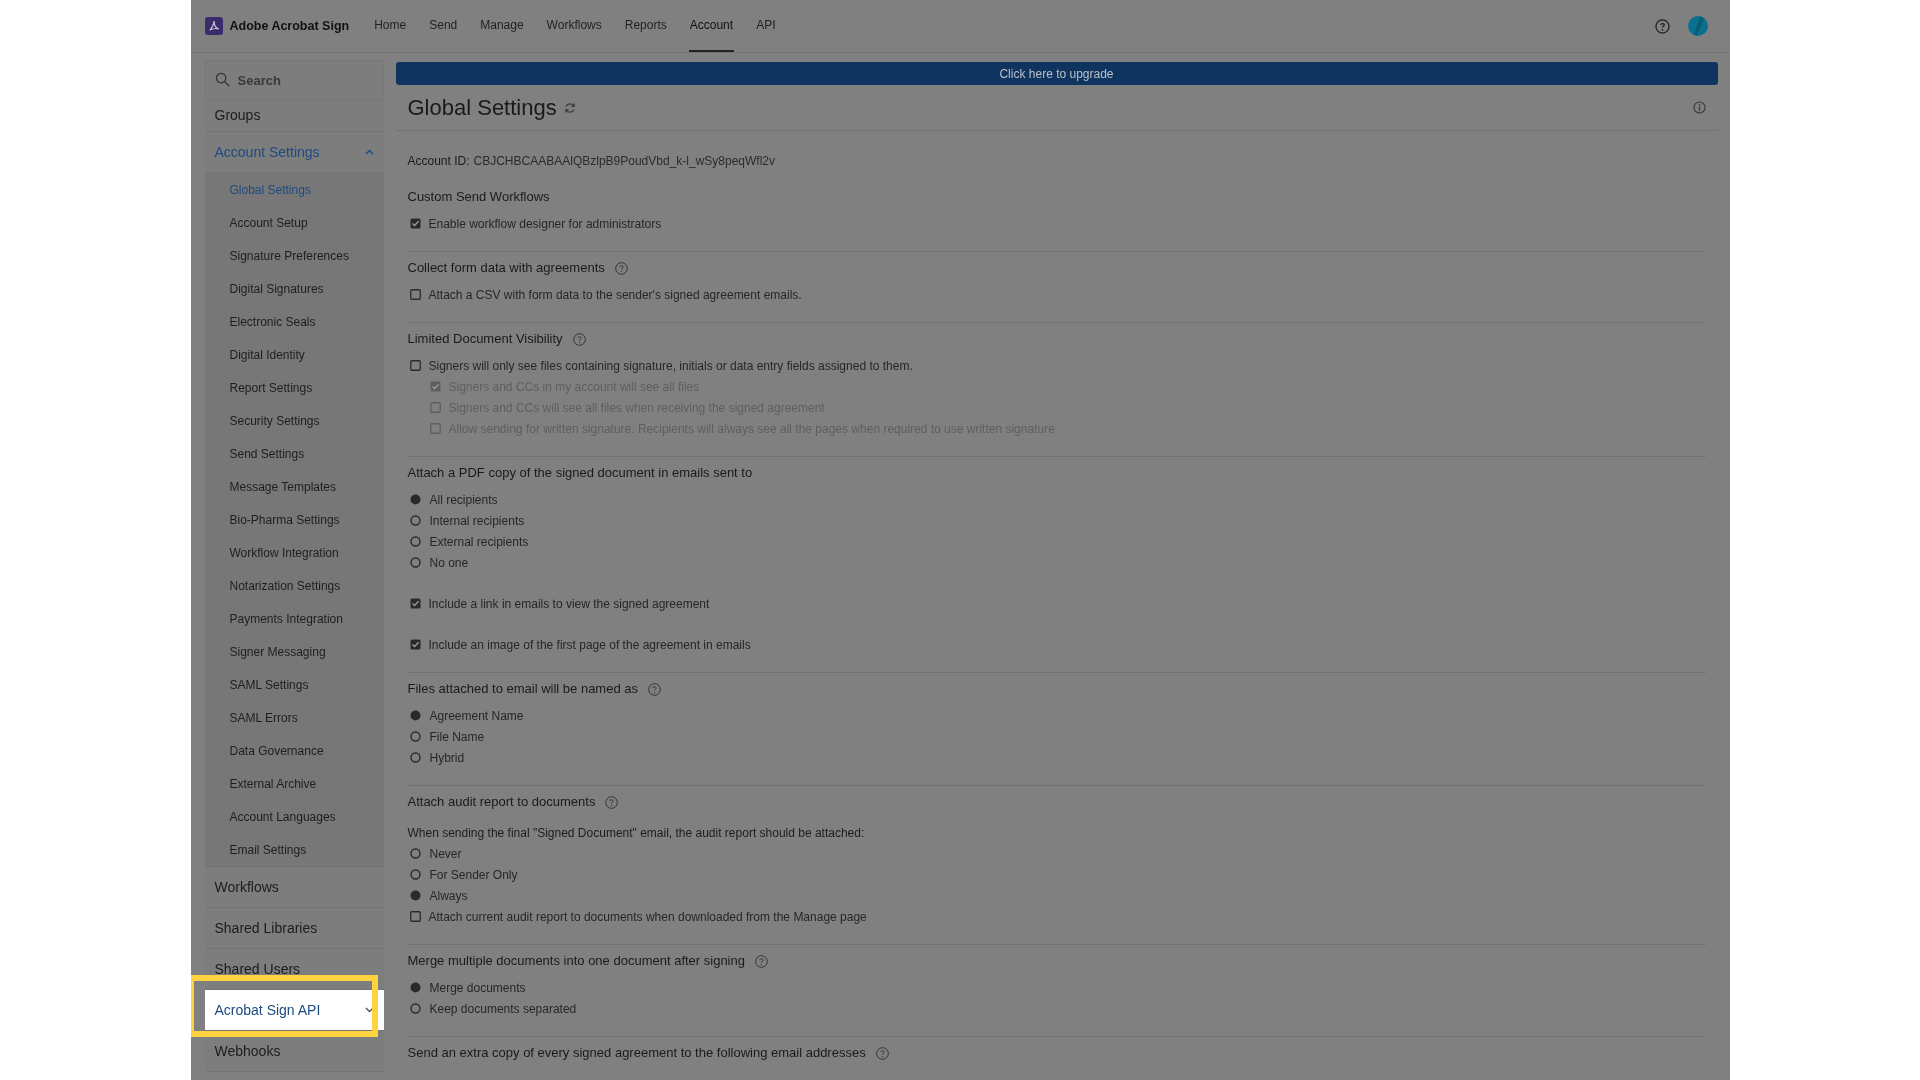 The image size is (1920, 1080). I want to click on section-heading: Limited Document Visibility, so click(485, 339).